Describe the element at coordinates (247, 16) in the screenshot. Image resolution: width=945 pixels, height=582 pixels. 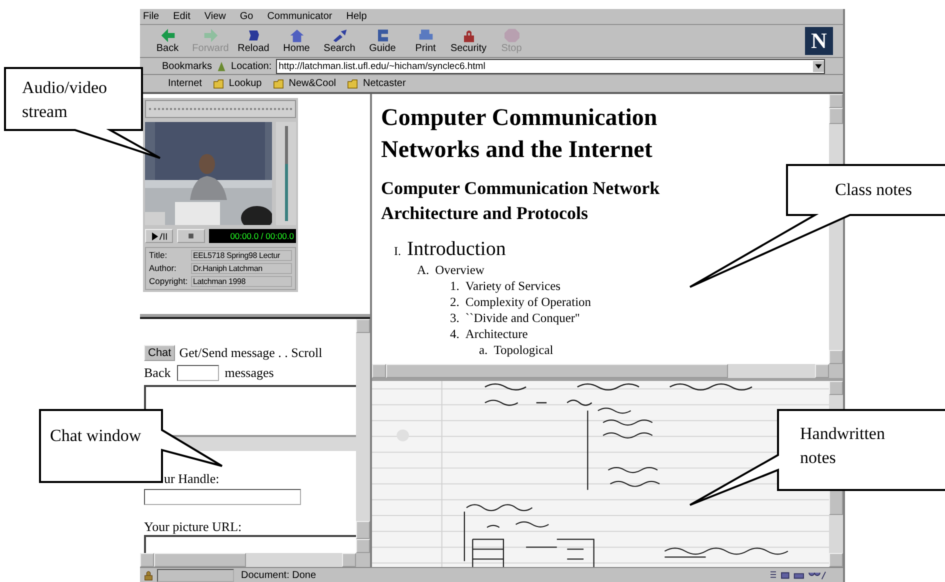
I see `menu-item: Go` at that location.